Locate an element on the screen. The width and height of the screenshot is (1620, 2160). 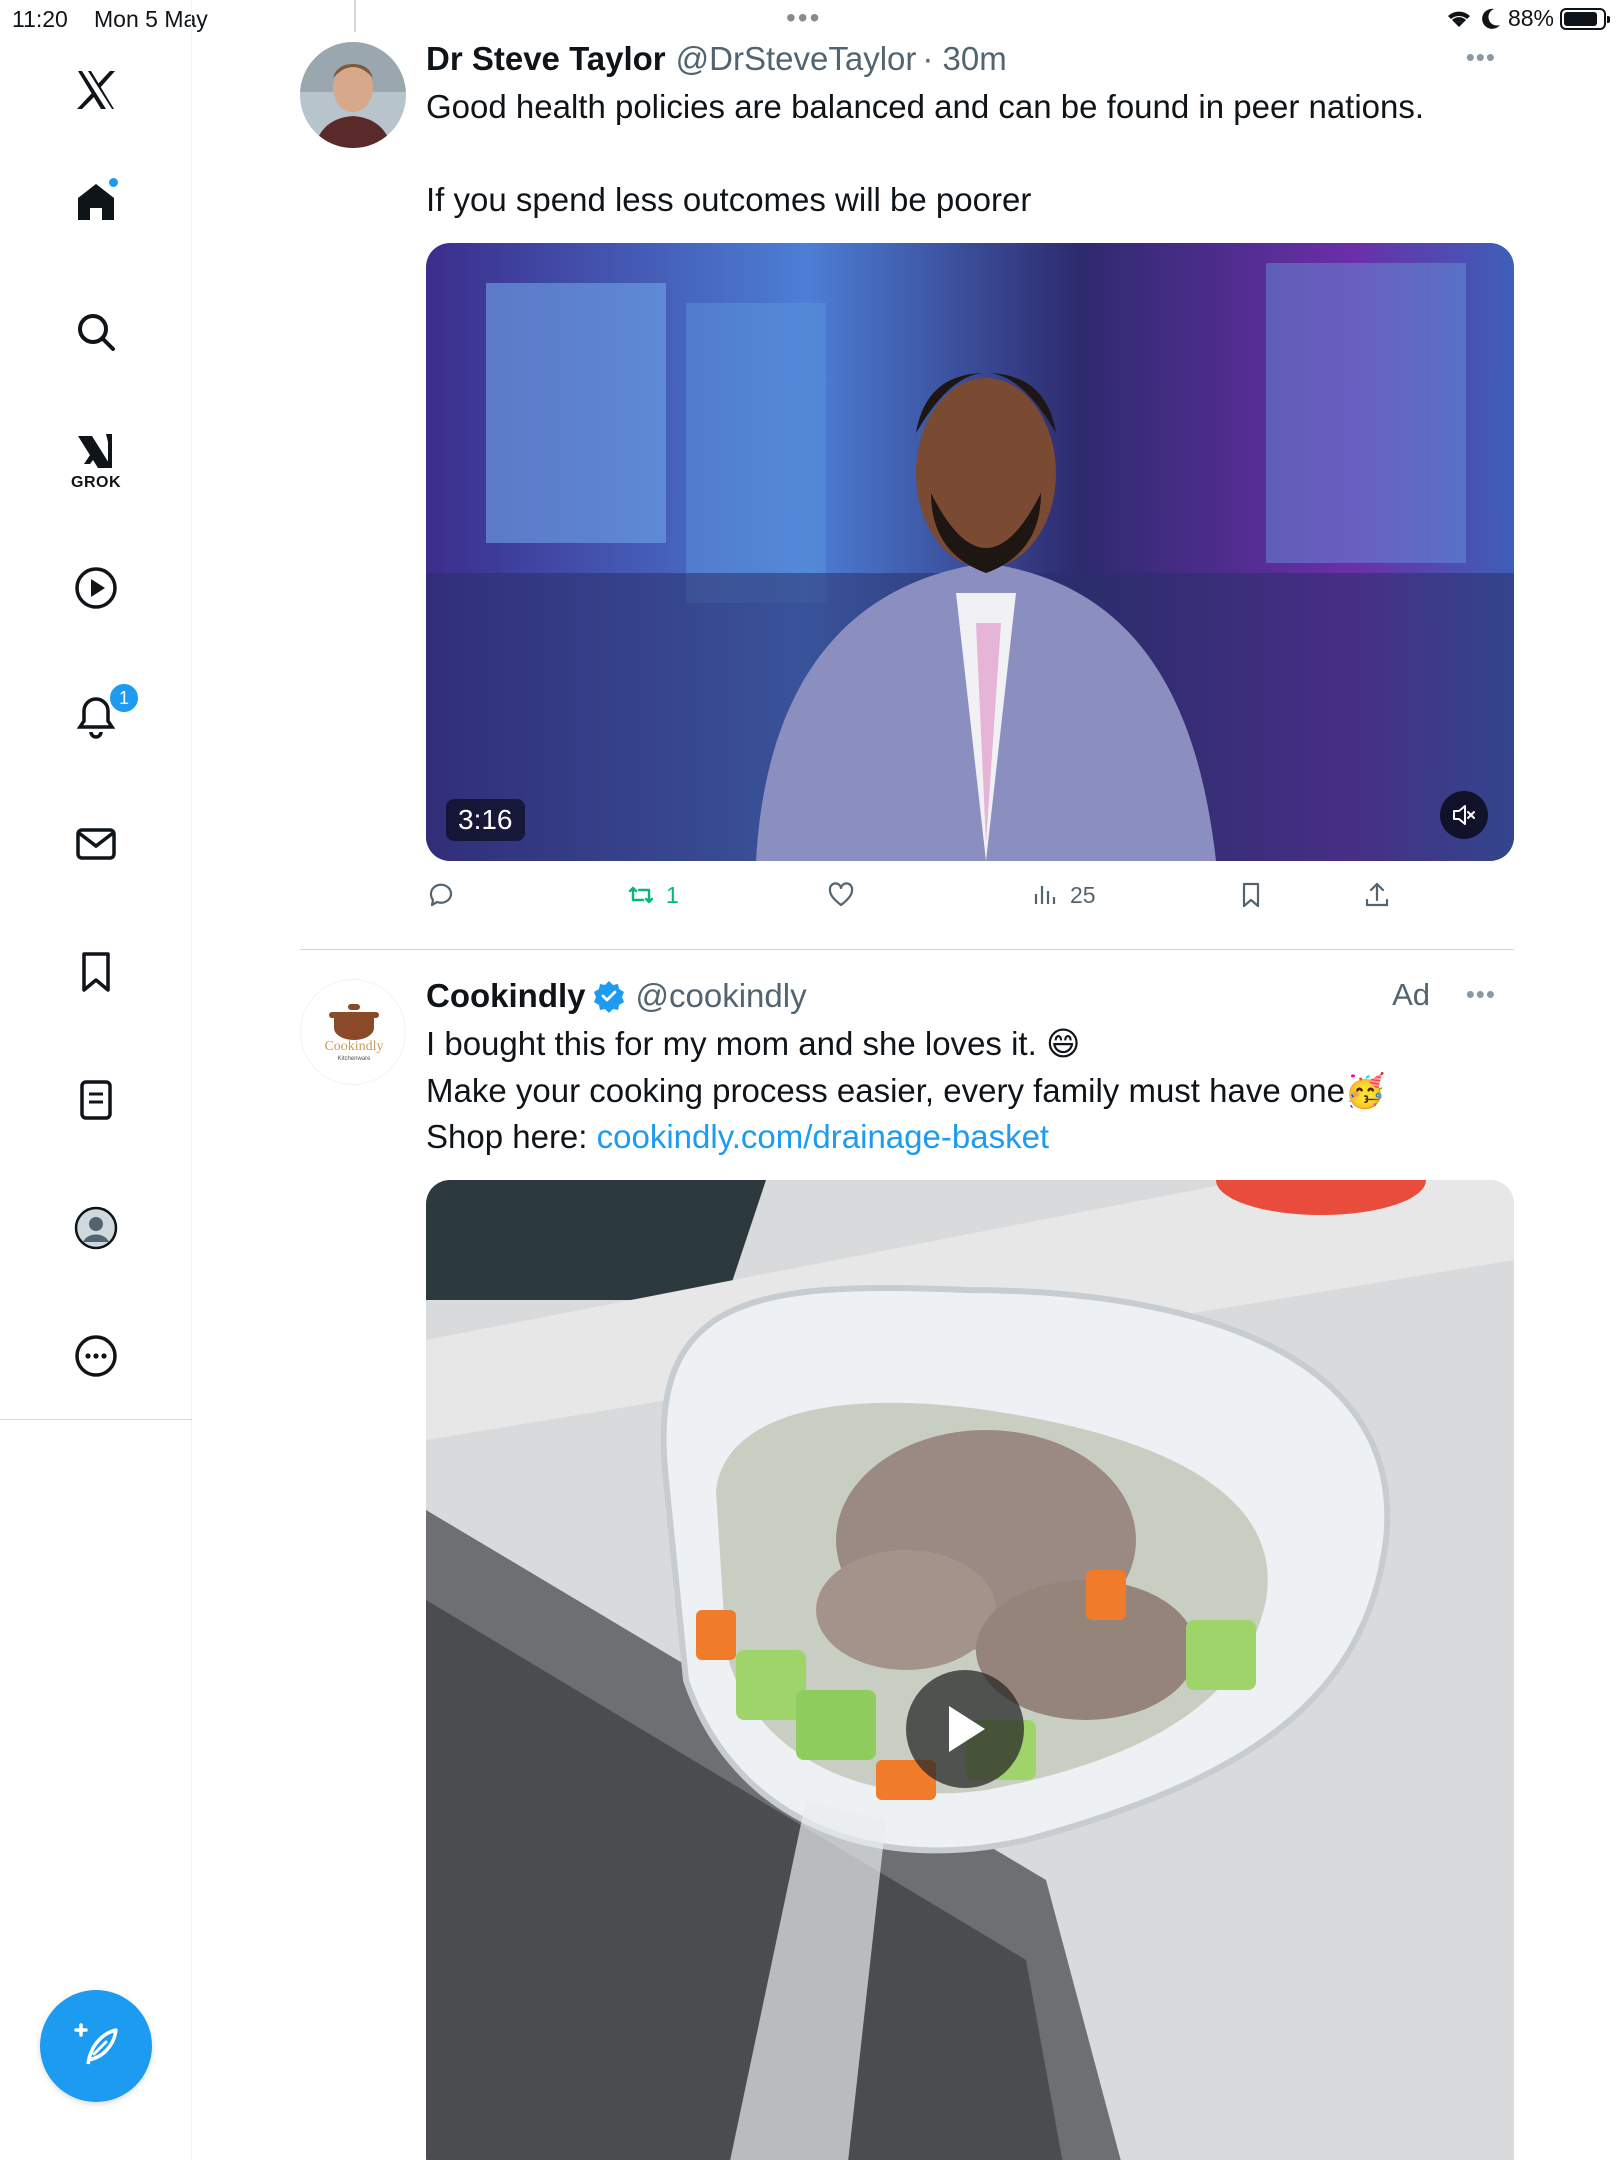
views-chart-icon is located at coordinates (1045, 895).